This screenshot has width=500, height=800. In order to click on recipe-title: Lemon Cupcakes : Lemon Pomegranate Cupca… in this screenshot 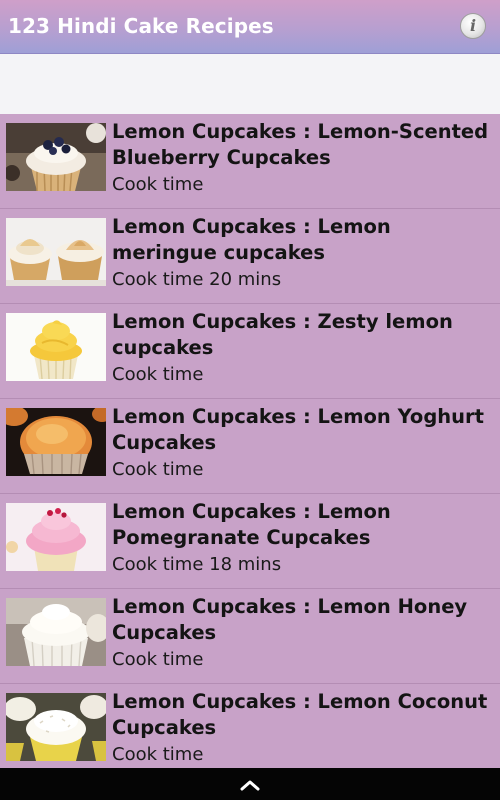, I will do `click(251, 524)`.